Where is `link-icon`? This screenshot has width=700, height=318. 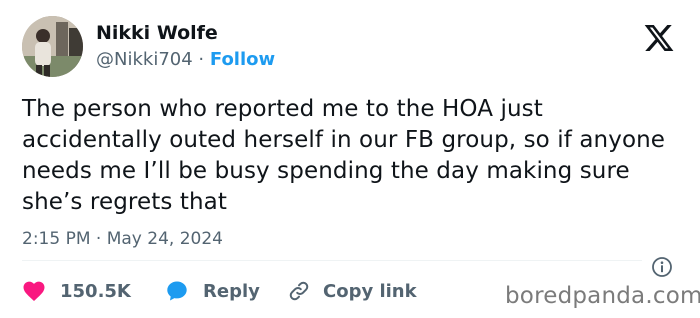
link-icon is located at coordinates (299, 291).